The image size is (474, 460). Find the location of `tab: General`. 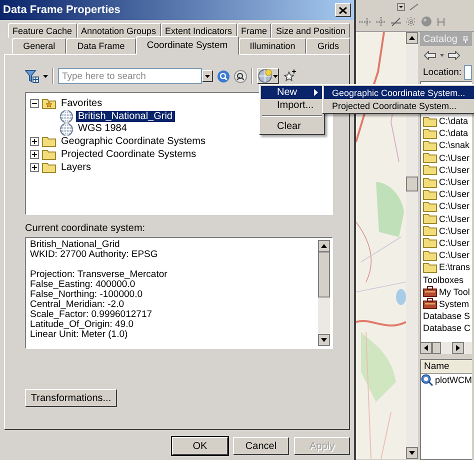

tab: General is located at coordinates (39, 46).